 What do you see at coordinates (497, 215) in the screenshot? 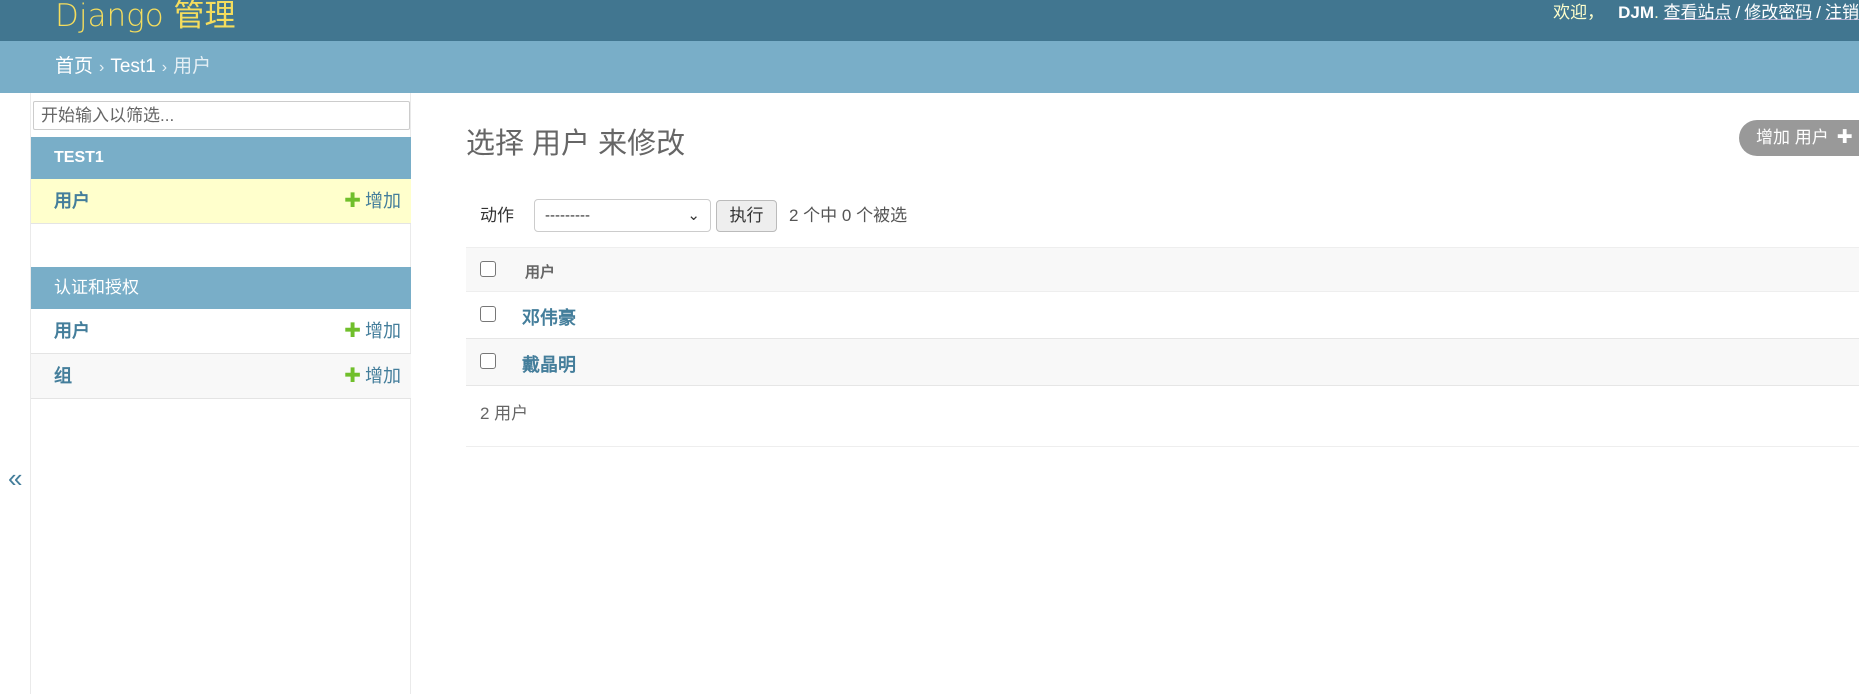
I see `actions-label: 动作` at bounding box center [497, 215].